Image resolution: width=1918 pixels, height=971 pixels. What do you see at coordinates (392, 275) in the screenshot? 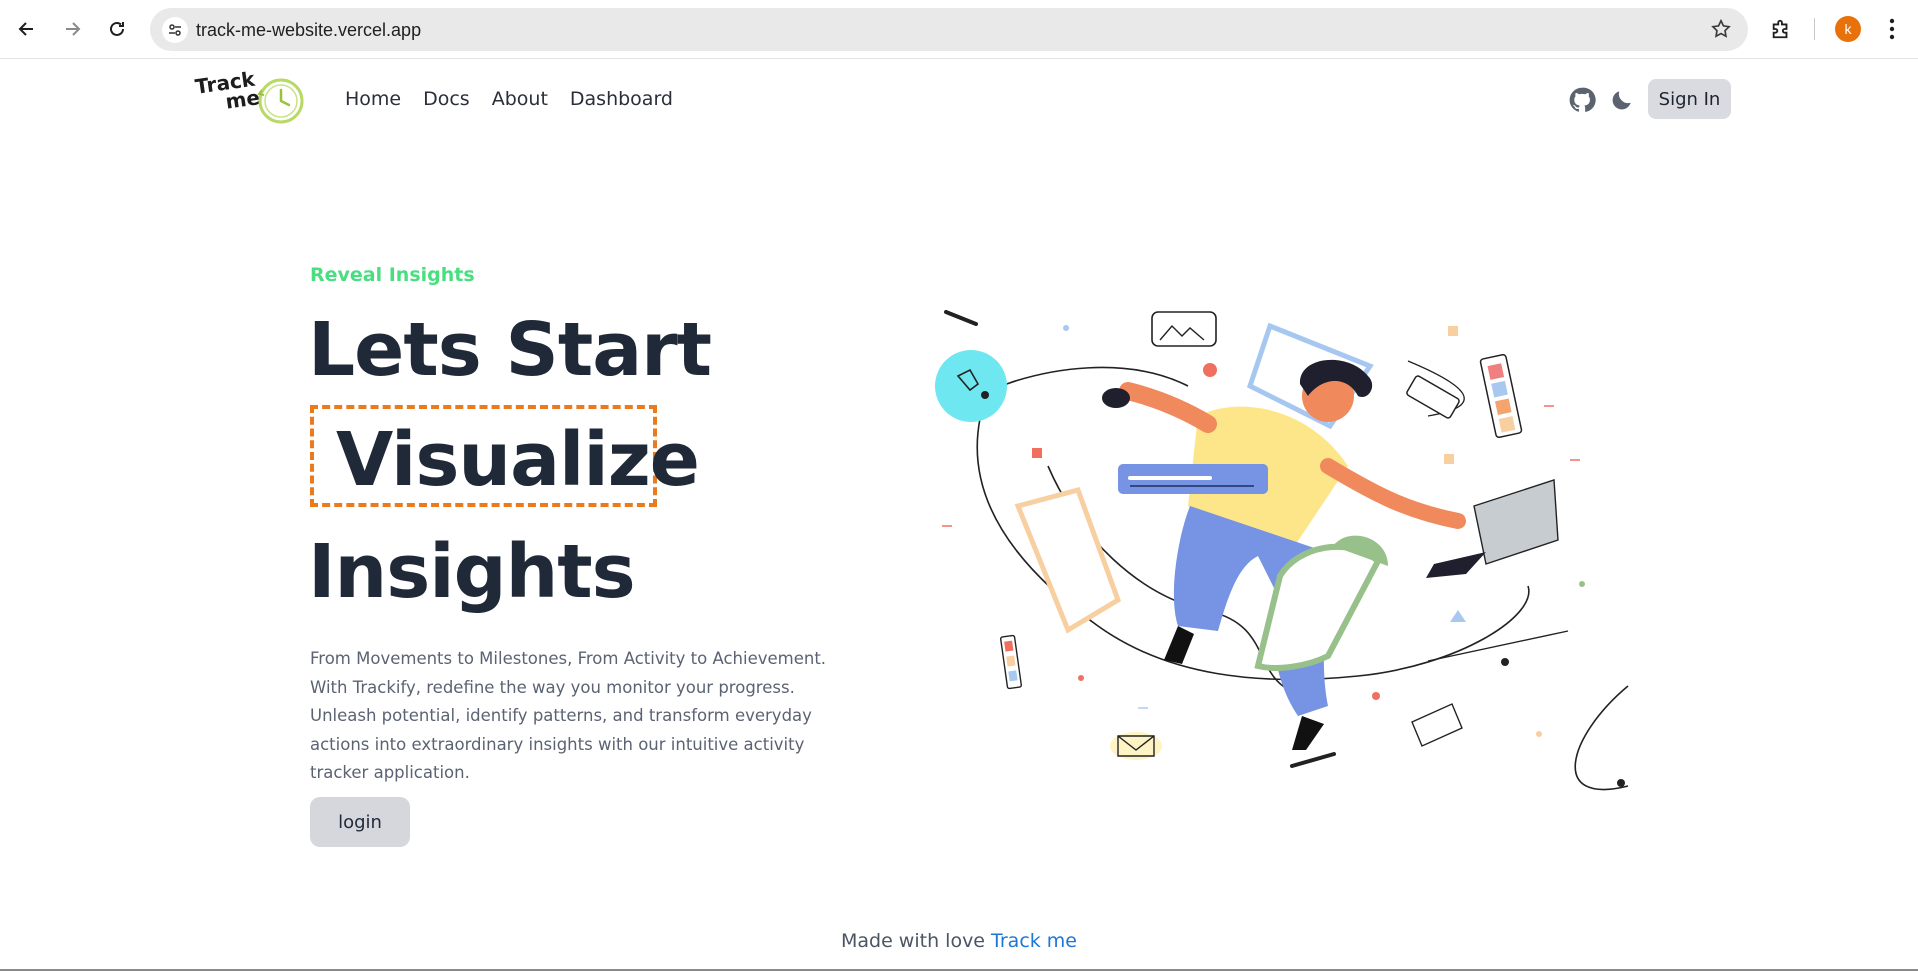
I see `hero-eyebrow: Reveal Insights` at bounding box center [392, 275].